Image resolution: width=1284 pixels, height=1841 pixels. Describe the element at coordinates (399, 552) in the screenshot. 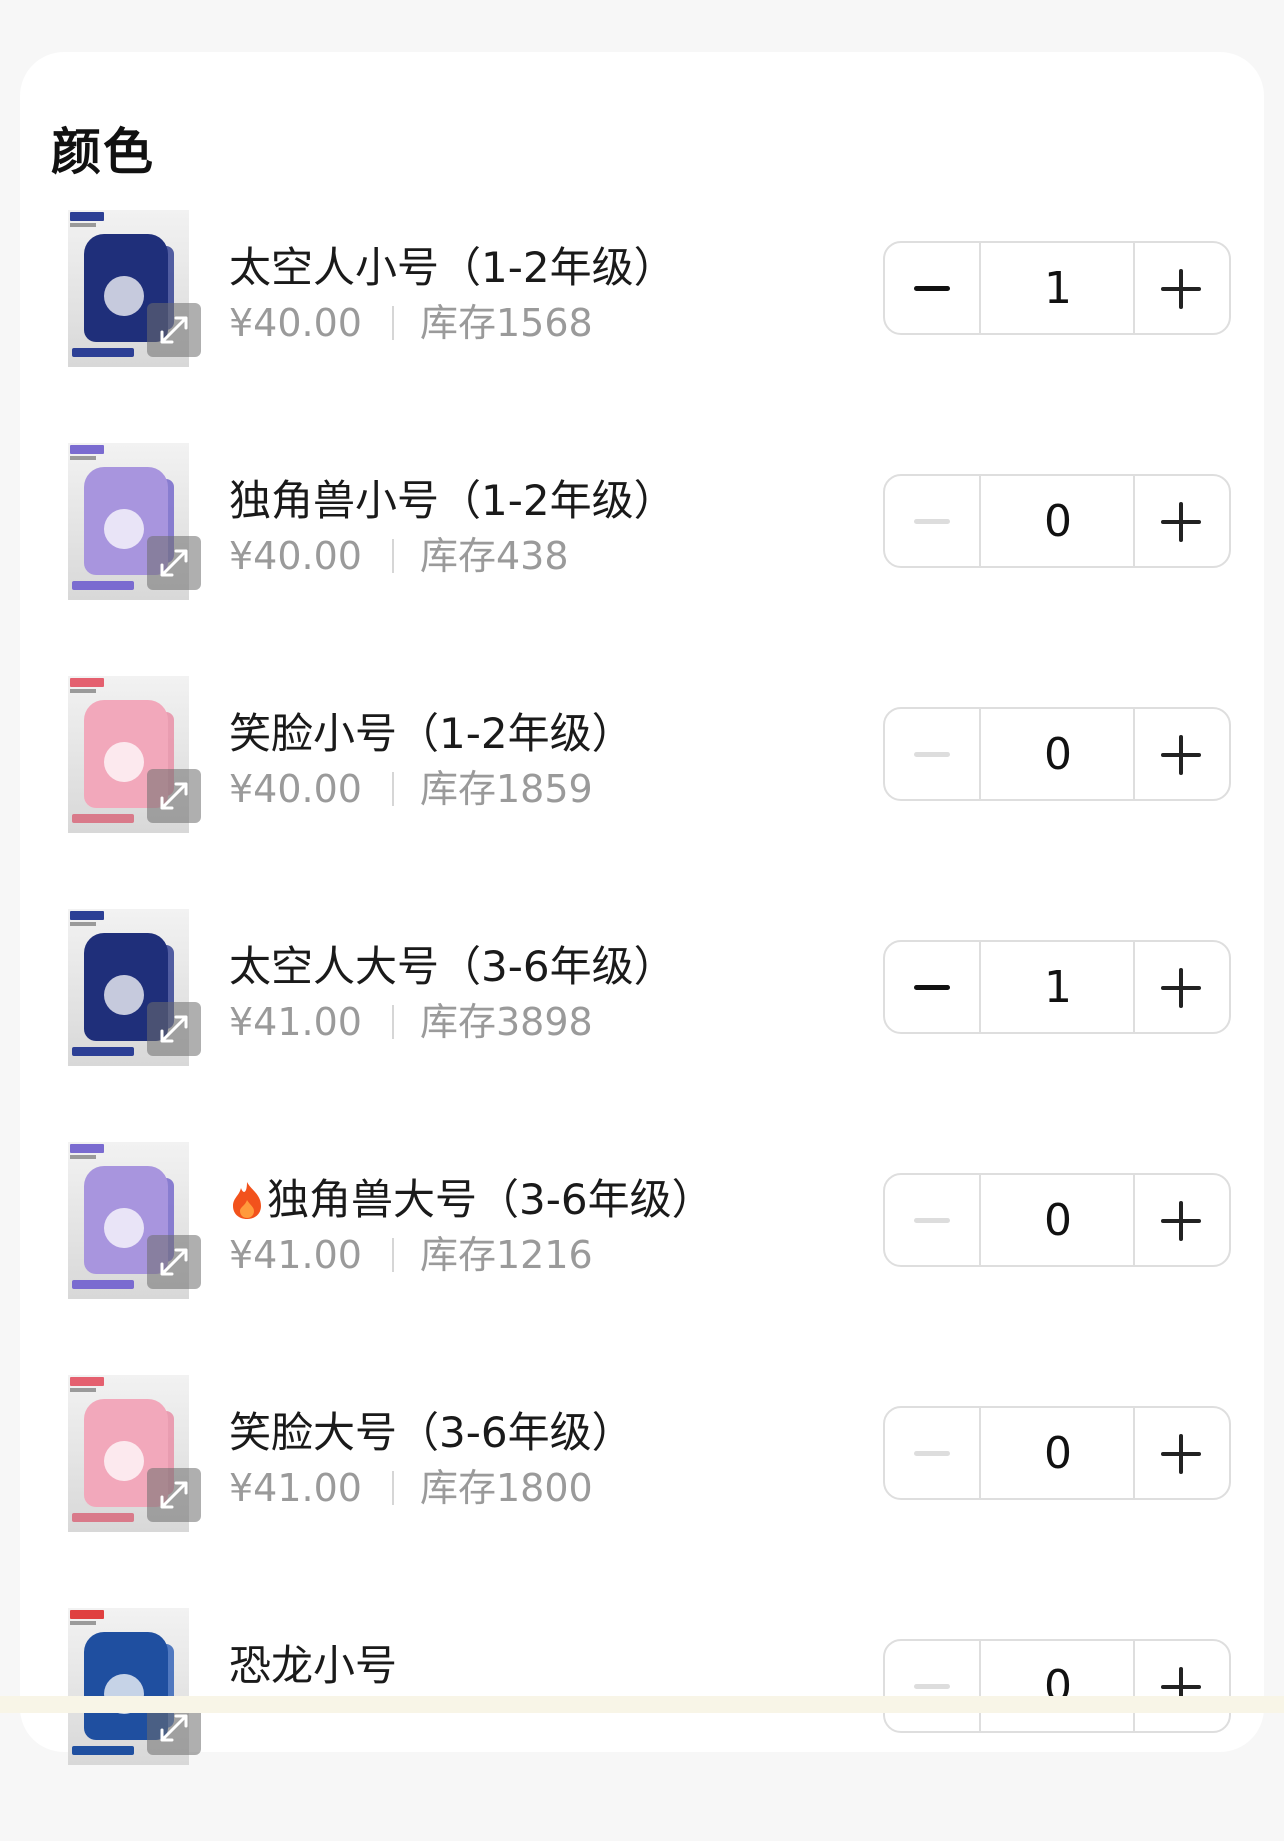

I see `sku-meta: ¥40.00 库存438` at that location.